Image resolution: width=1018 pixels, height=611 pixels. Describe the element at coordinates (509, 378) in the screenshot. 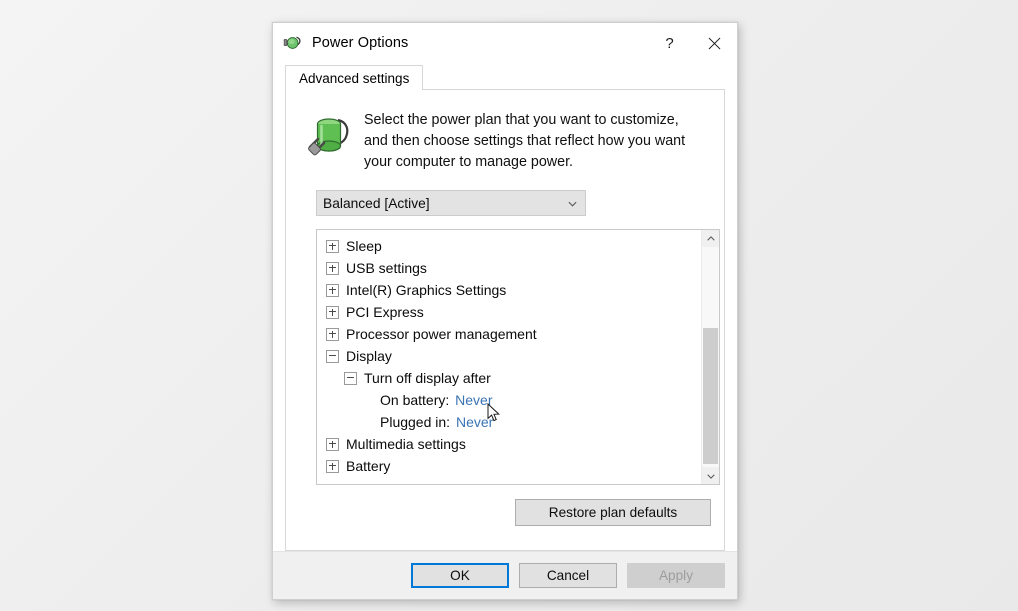

I see `tree-row: Turn off display after` at that location.